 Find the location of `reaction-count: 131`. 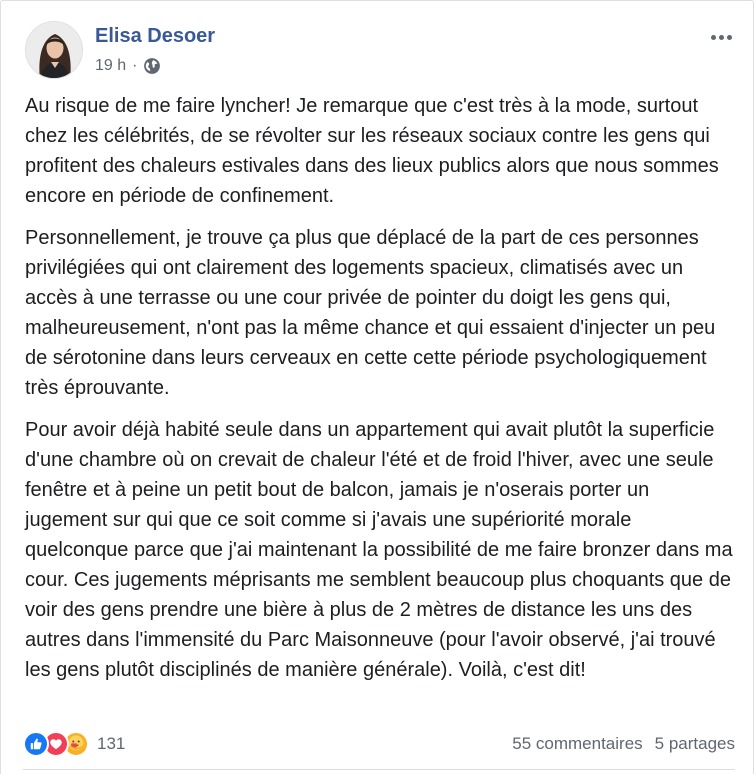

reaction-count: 131 is located at coordinates (111, 743).